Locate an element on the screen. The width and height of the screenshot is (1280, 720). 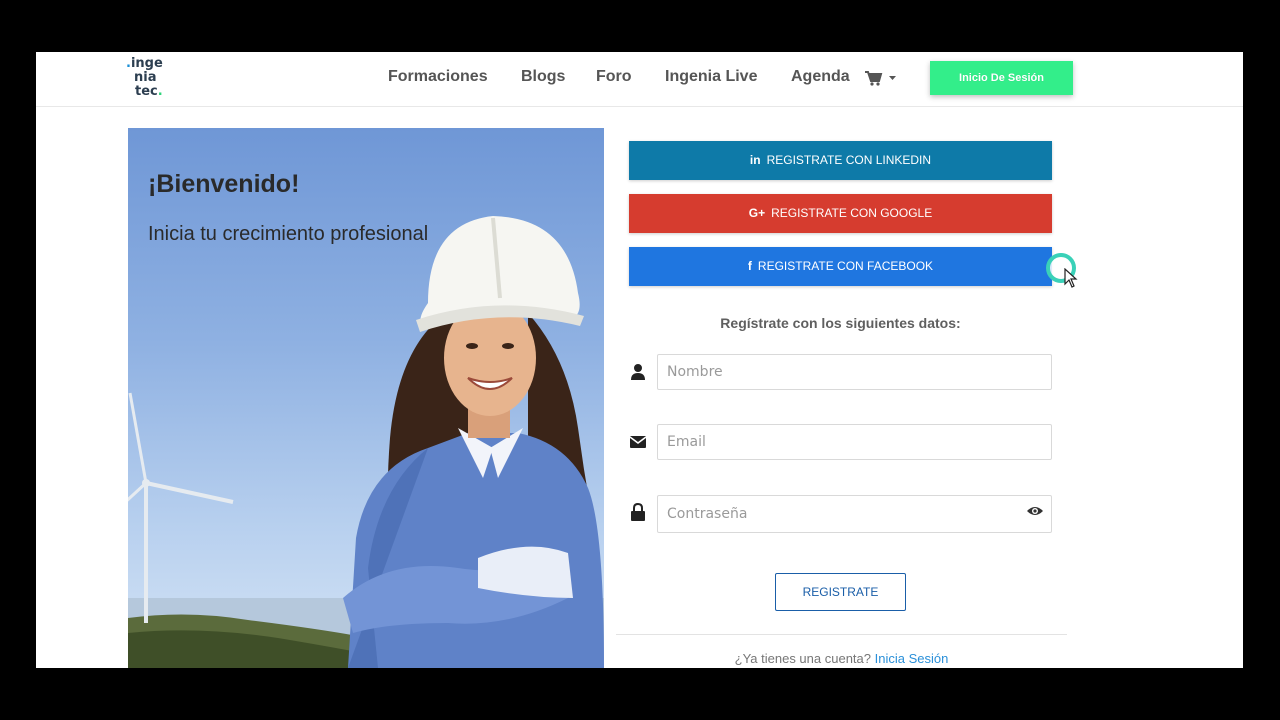
email-input is located at coordinates (854, 442).